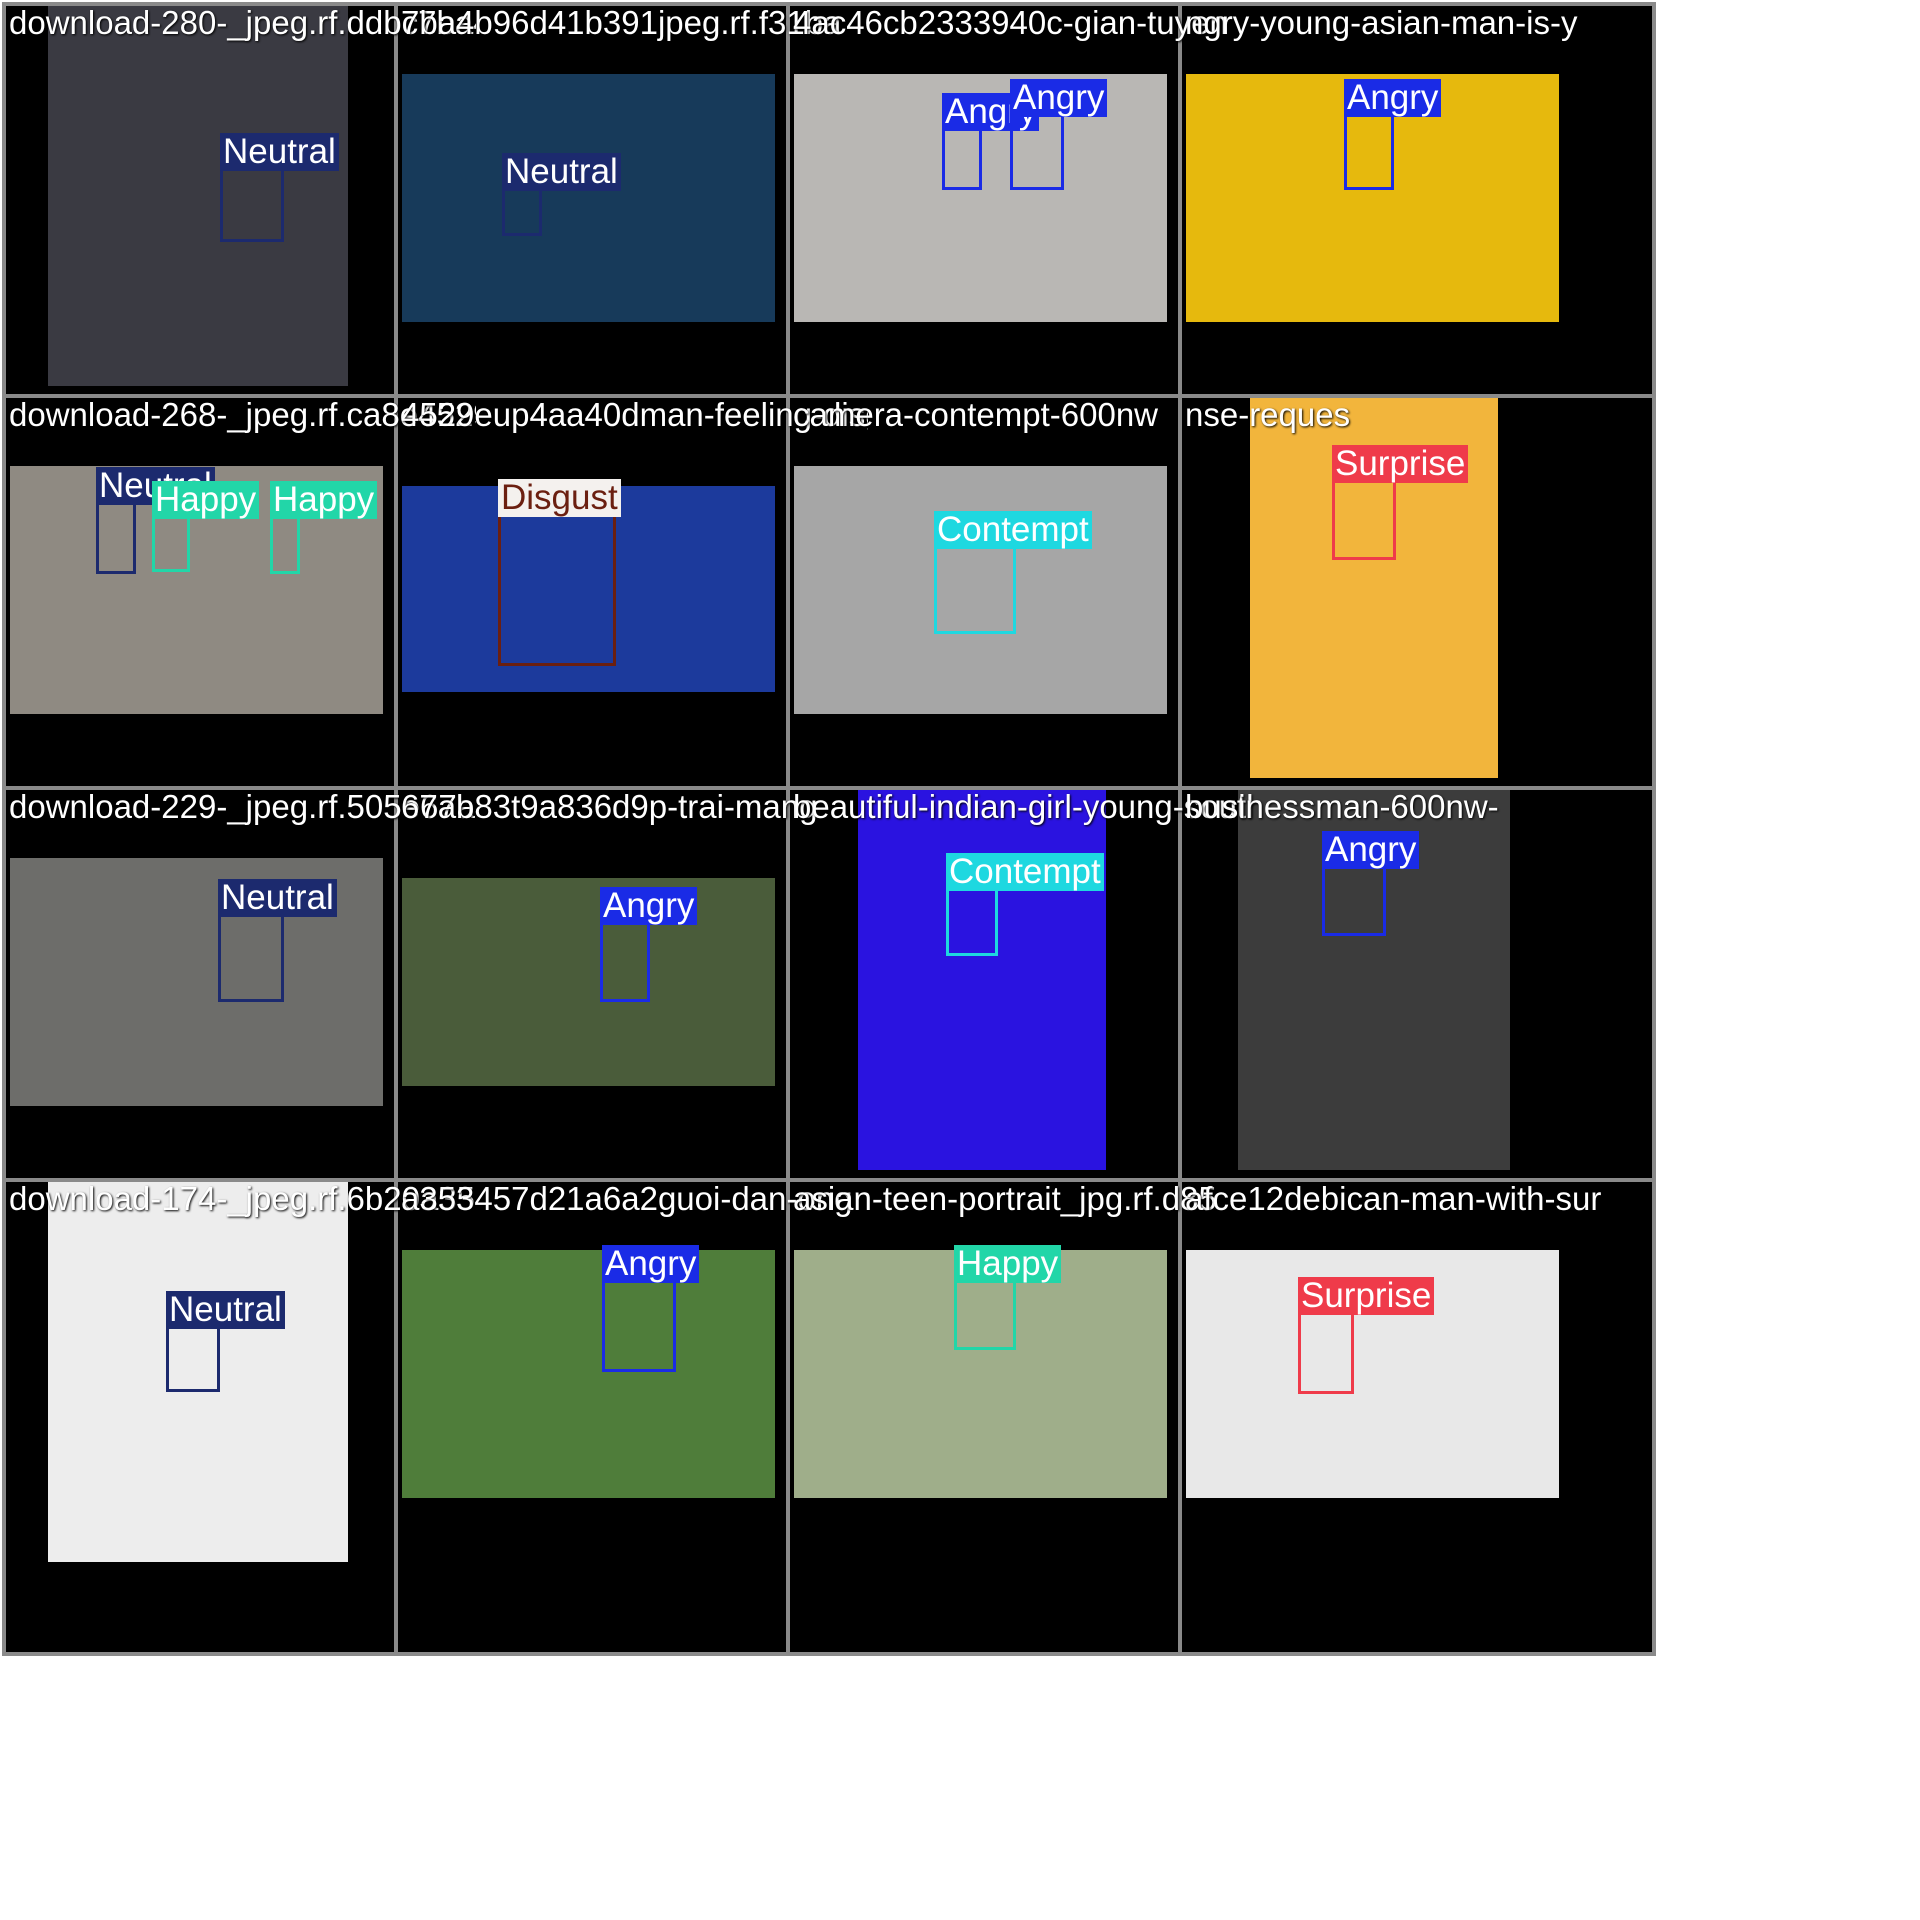 This screenshot has width=1920, height=1920. Describe the element at coordinates (1381, 22) in the screenshot. I see `tile-filename: ngry-young-asian-man-is-y` at that location.